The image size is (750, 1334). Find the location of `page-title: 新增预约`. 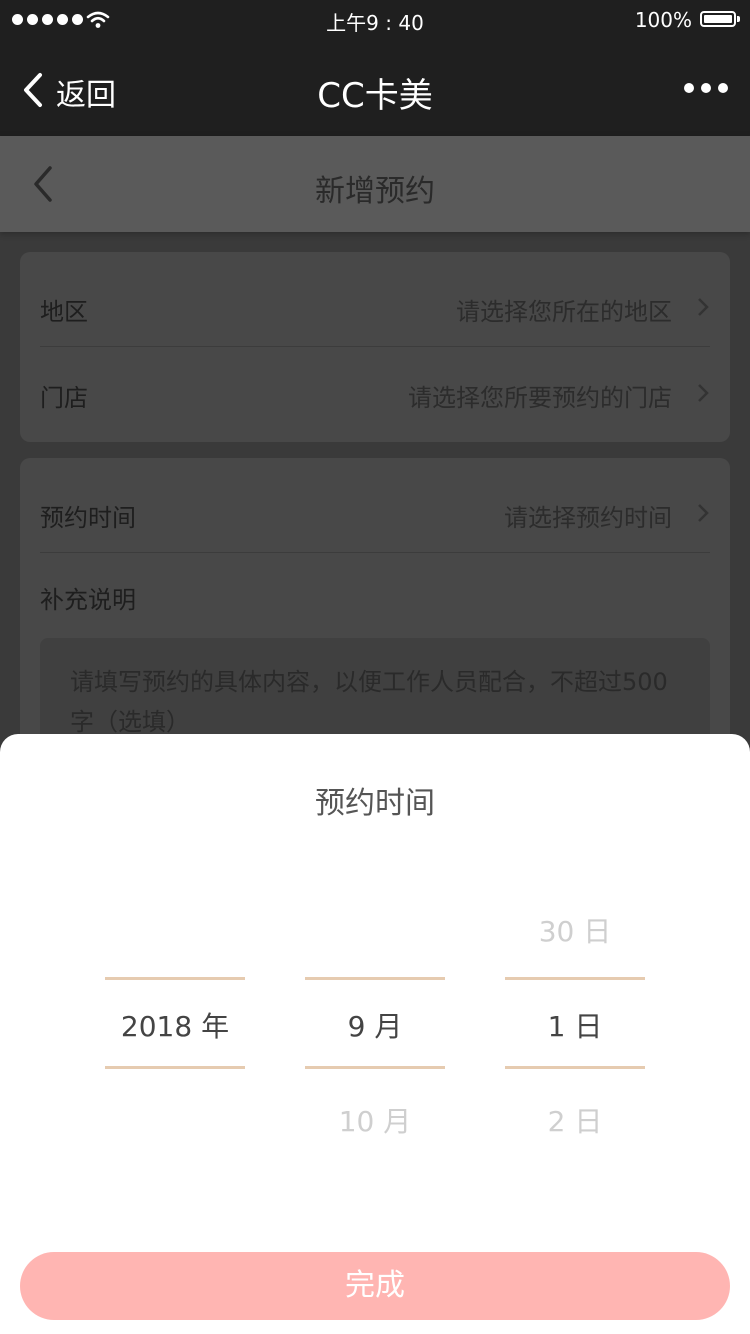

page-title: 新增预约 is located at coordinates (375, 191).